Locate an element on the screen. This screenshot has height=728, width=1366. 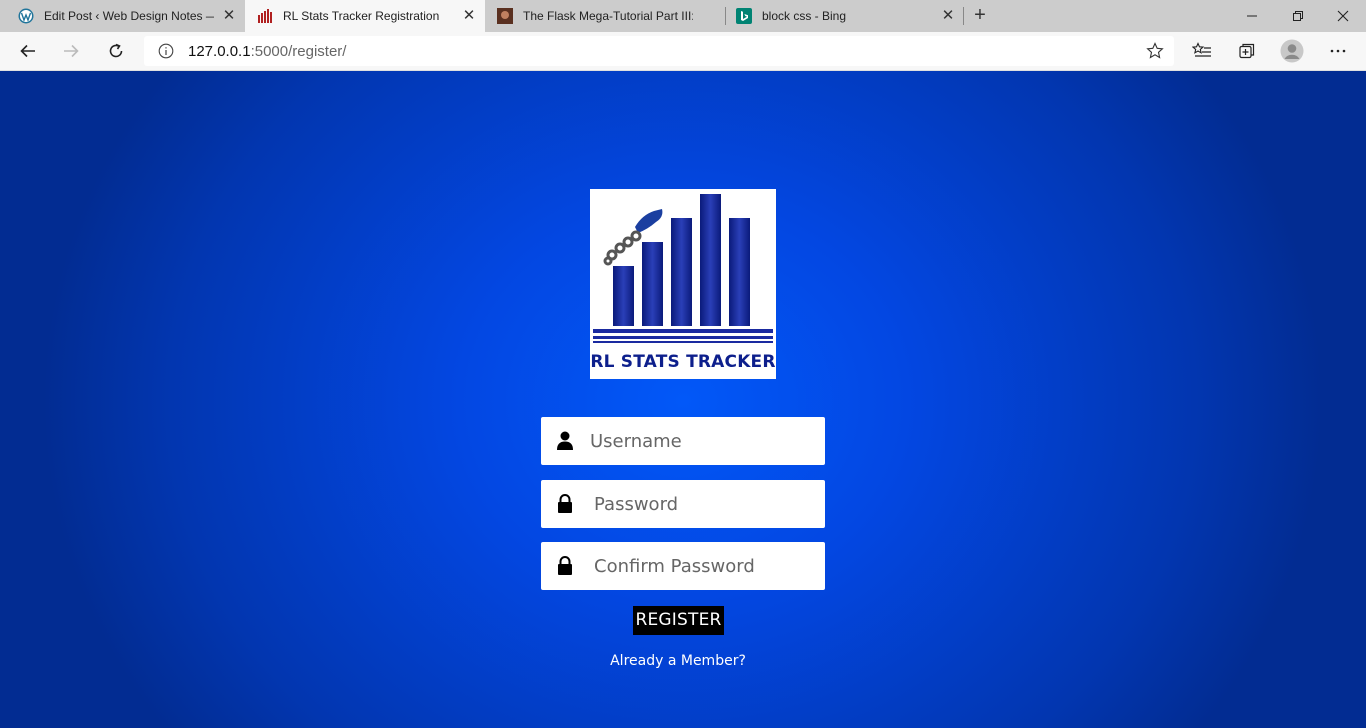
close-icon is located at coordinates (1343, 16).